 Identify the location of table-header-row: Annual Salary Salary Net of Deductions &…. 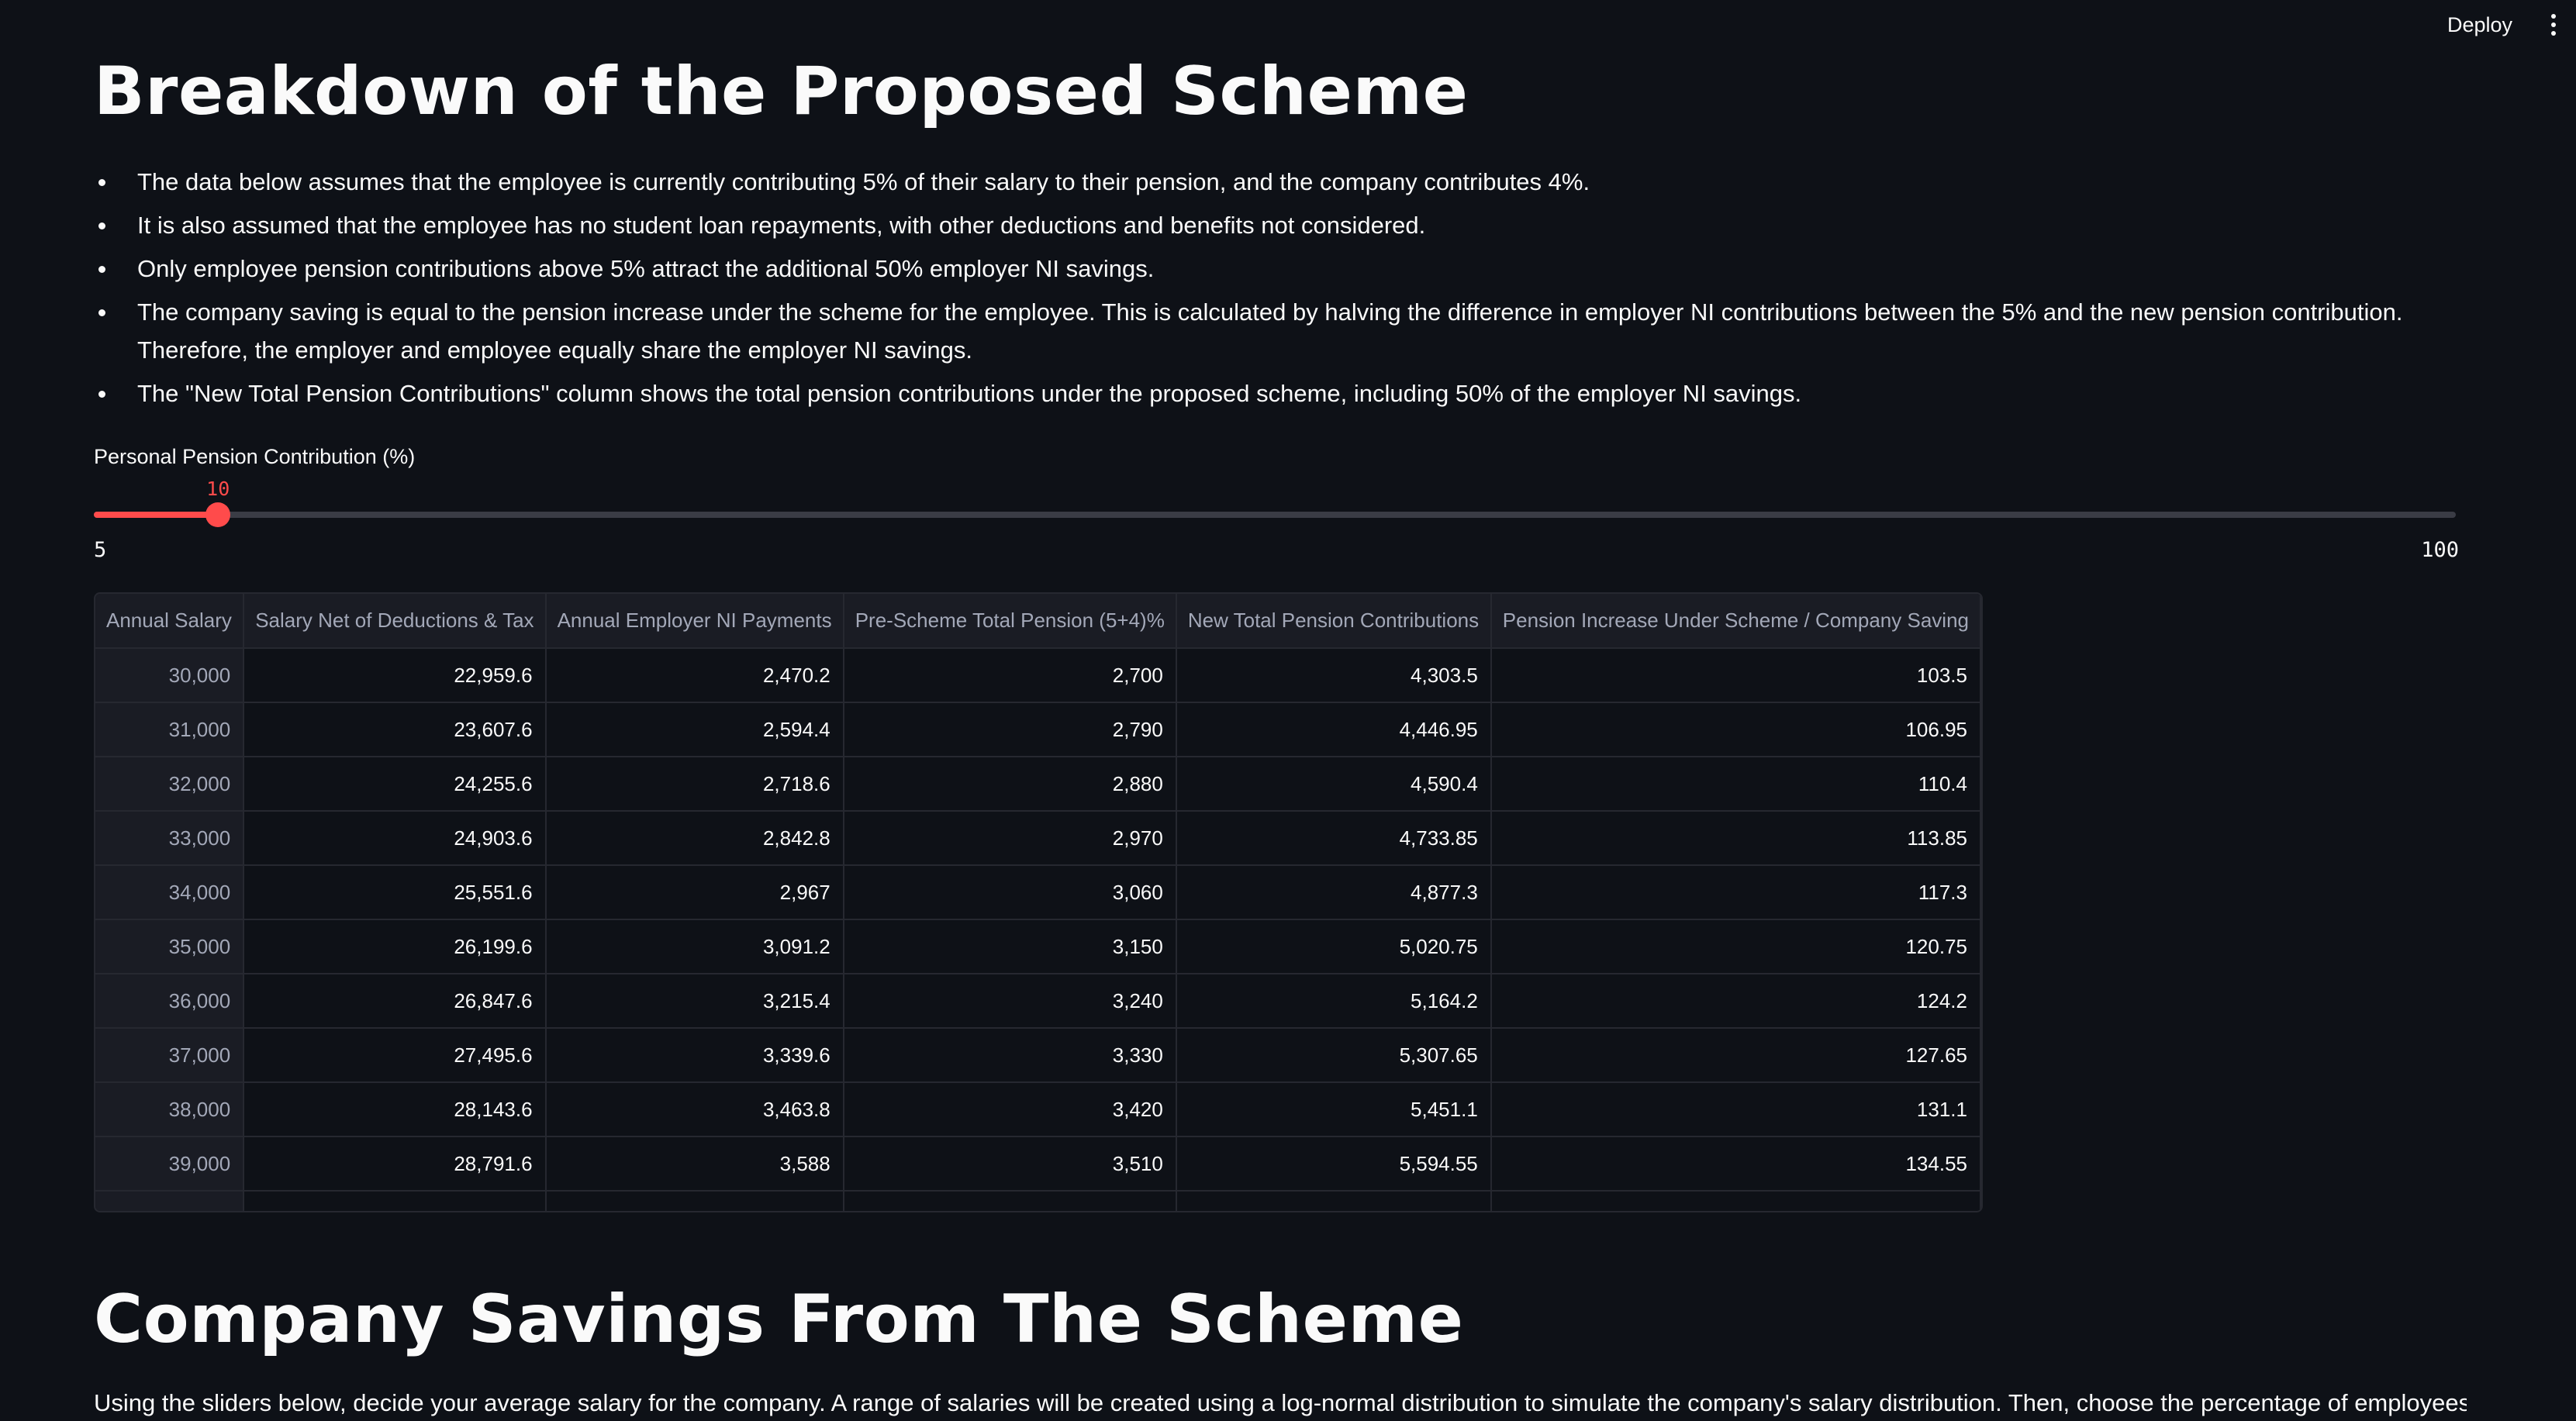
(1038, 621).